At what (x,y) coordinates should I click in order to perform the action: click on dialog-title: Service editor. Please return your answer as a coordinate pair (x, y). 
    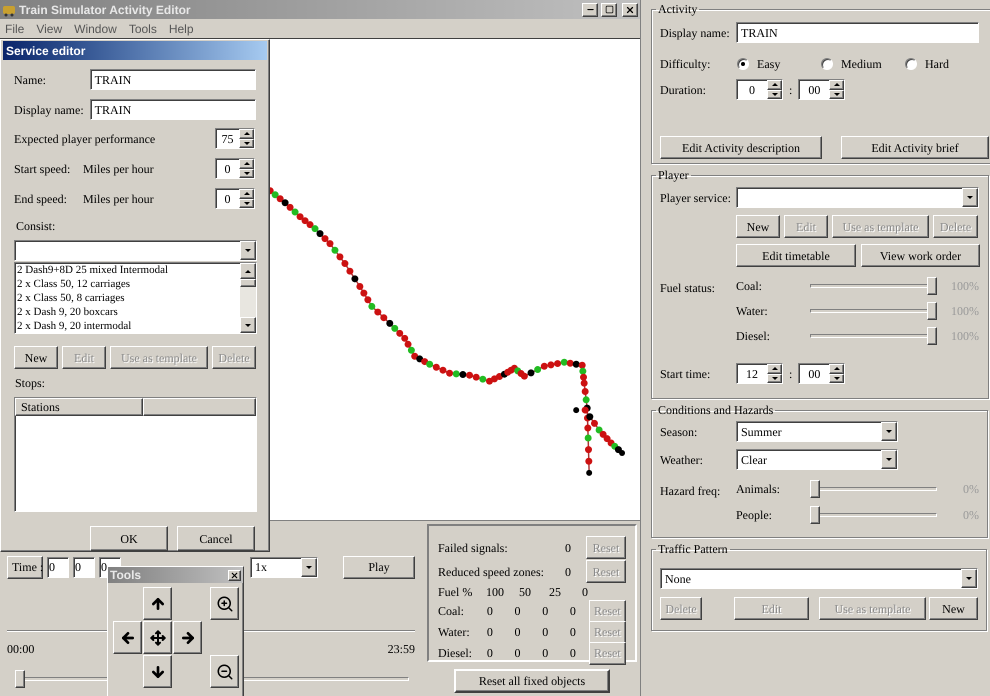
    Looking at the image, I should click on (46, 51).